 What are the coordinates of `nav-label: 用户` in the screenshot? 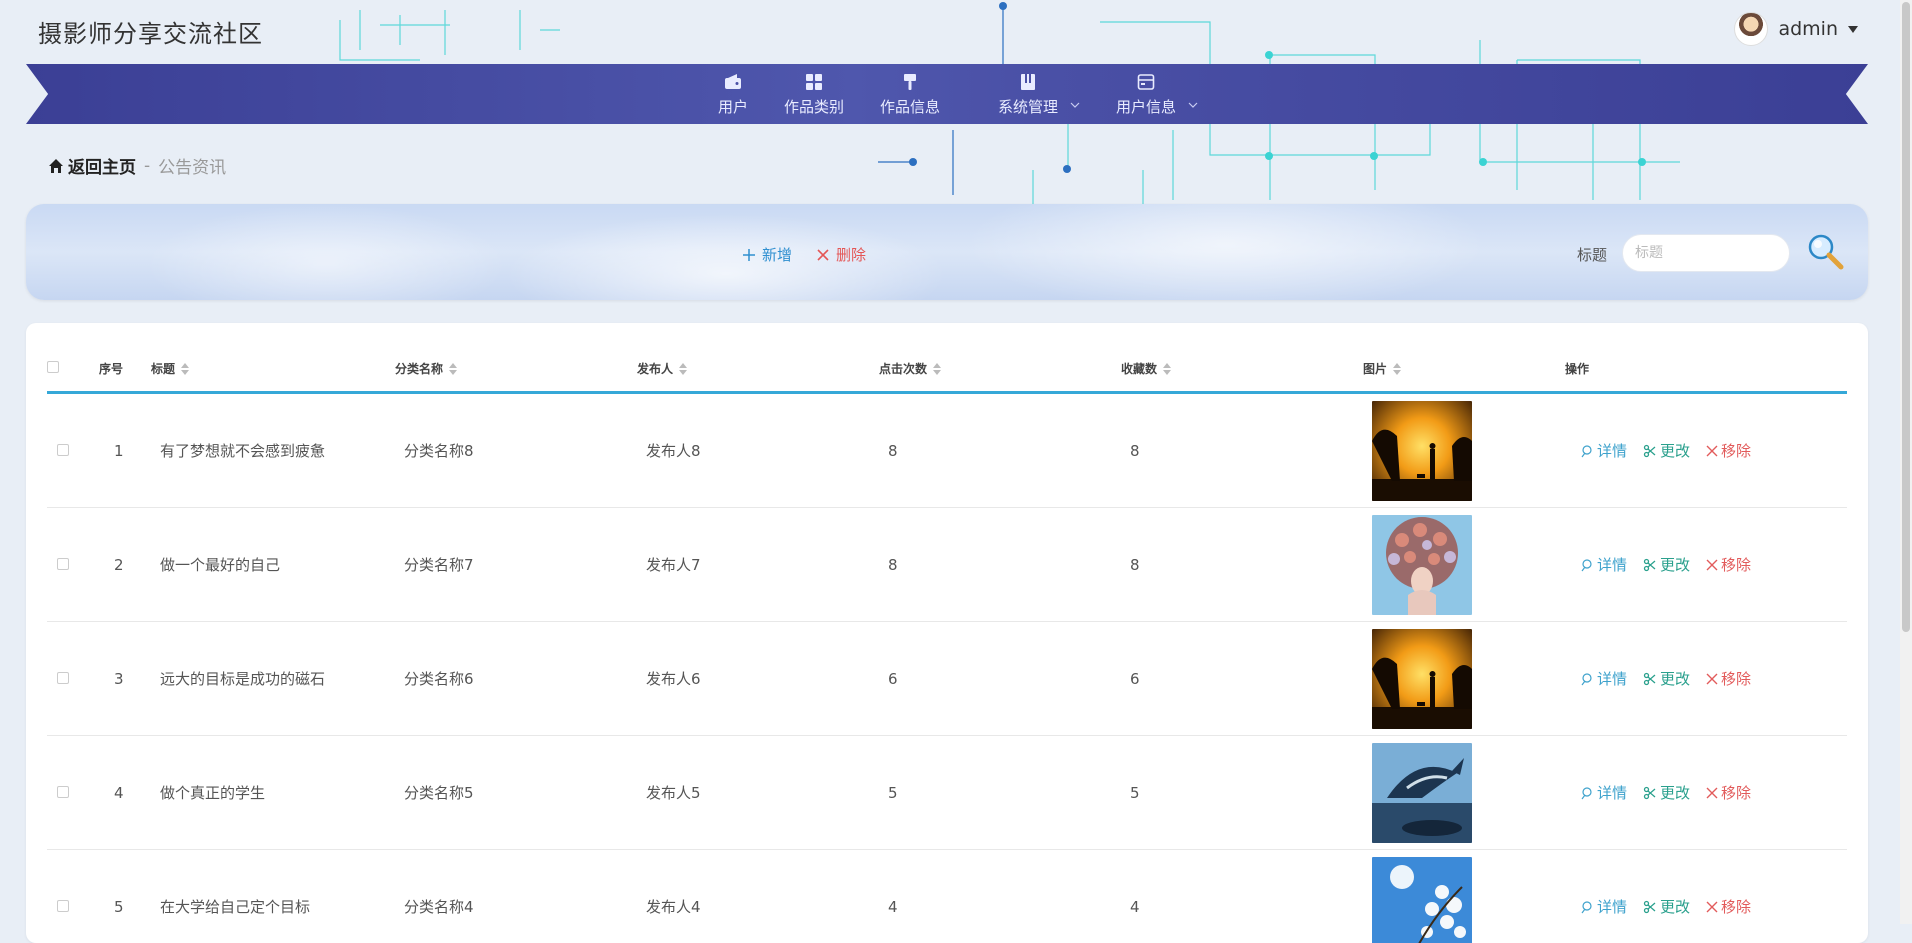 It's located at (733, 106).